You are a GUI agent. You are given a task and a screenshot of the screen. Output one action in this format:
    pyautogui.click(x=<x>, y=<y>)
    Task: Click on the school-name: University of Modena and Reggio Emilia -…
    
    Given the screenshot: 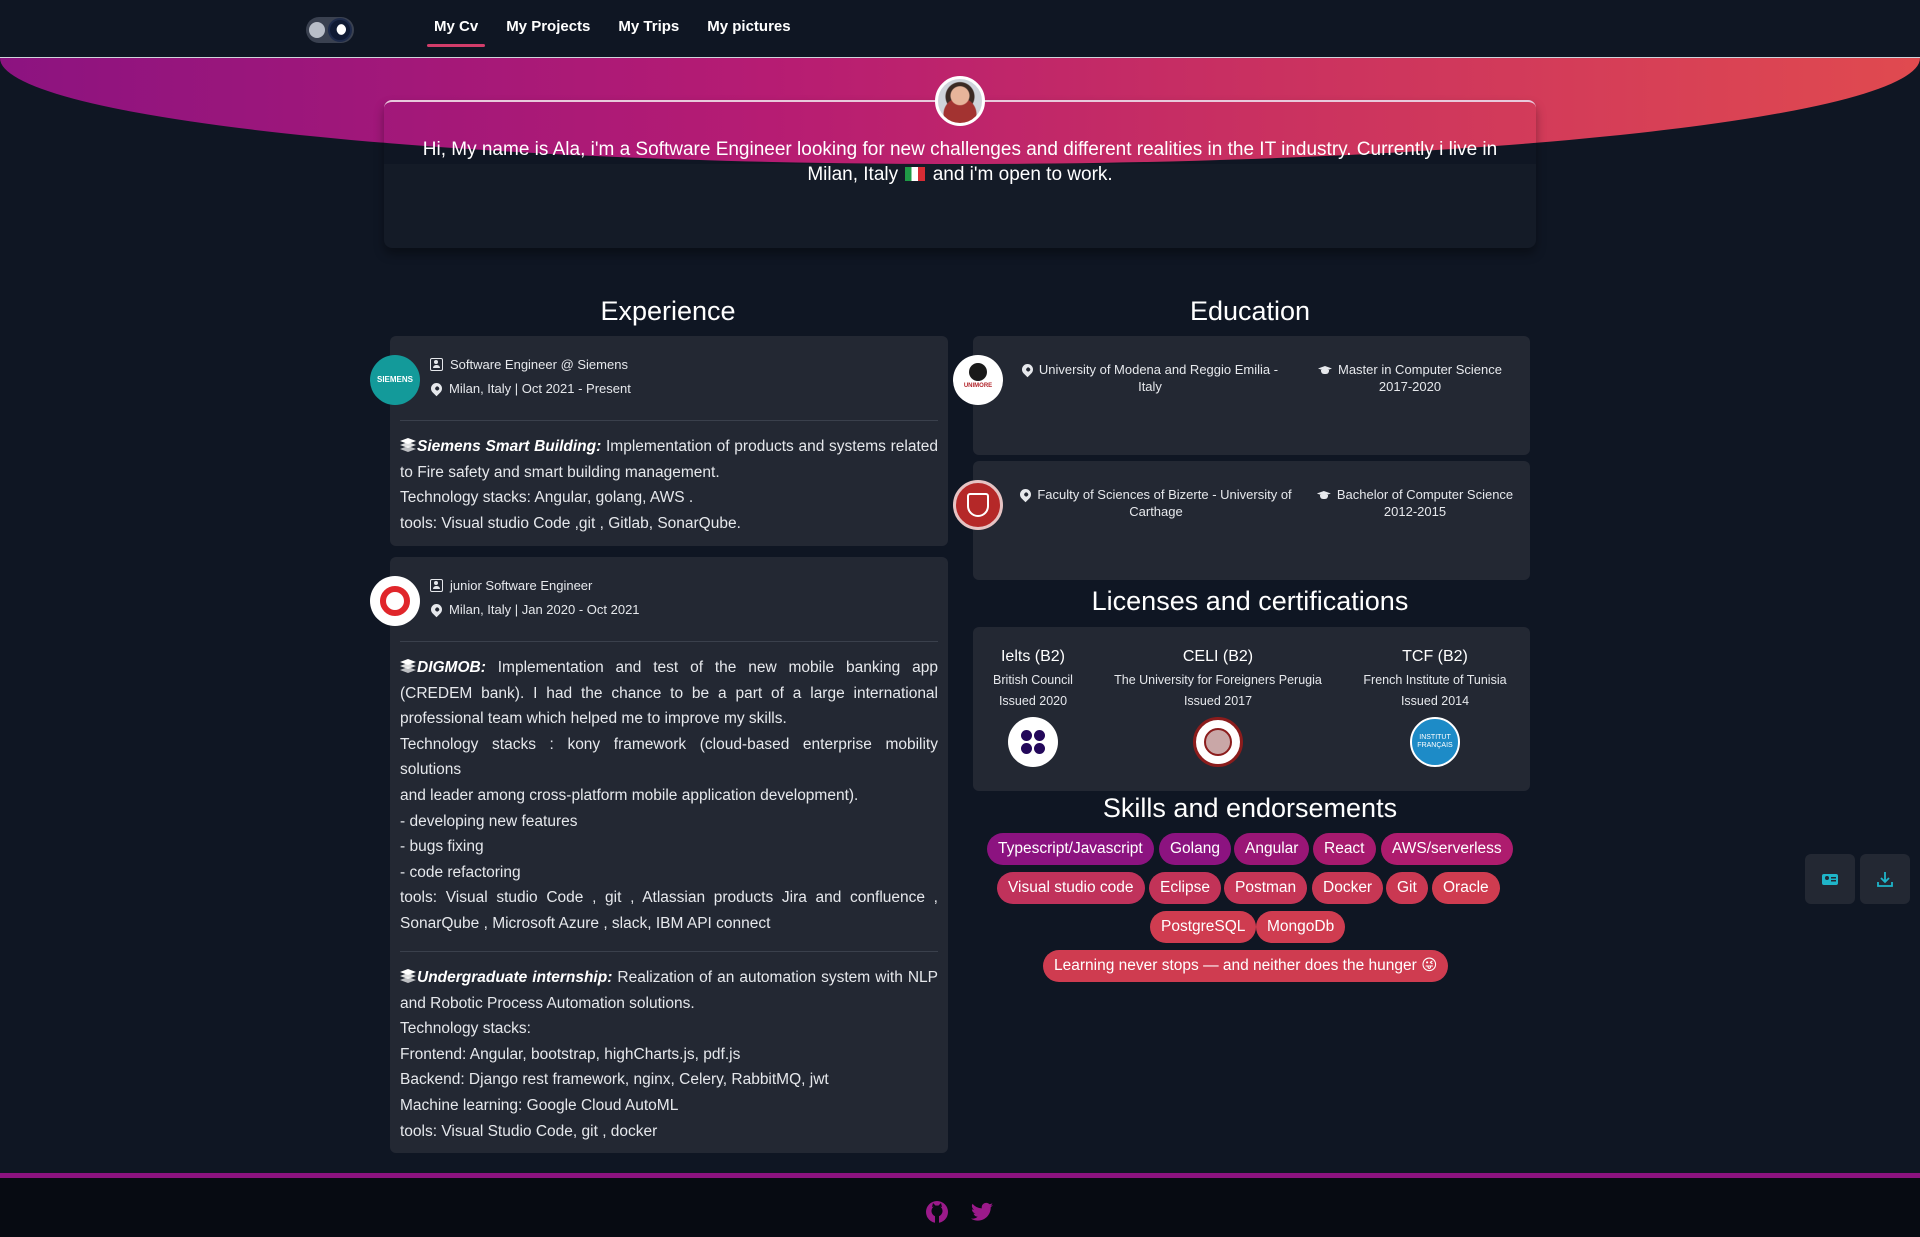 What is the action you would take?
    pyautogui.click(x=1158, y=378)
    